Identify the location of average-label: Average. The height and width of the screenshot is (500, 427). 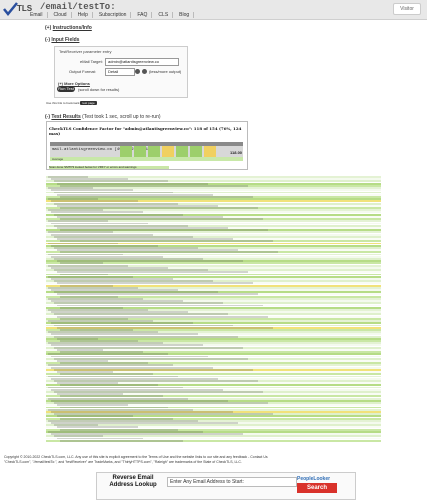
(58, 159).